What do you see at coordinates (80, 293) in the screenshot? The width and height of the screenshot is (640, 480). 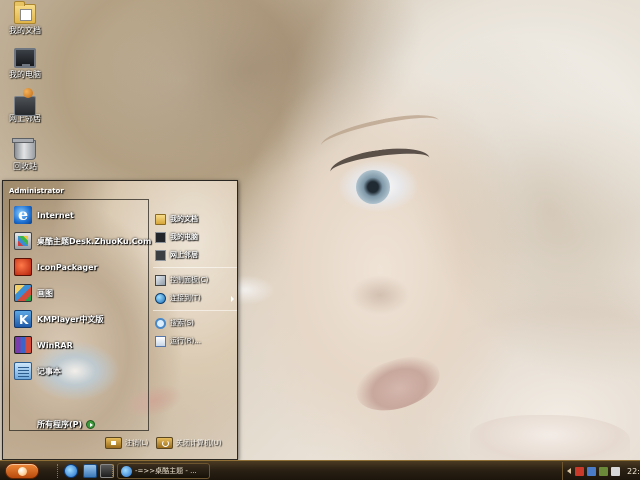 I see `program-paint: 画图` at bounding box center [80, 293].